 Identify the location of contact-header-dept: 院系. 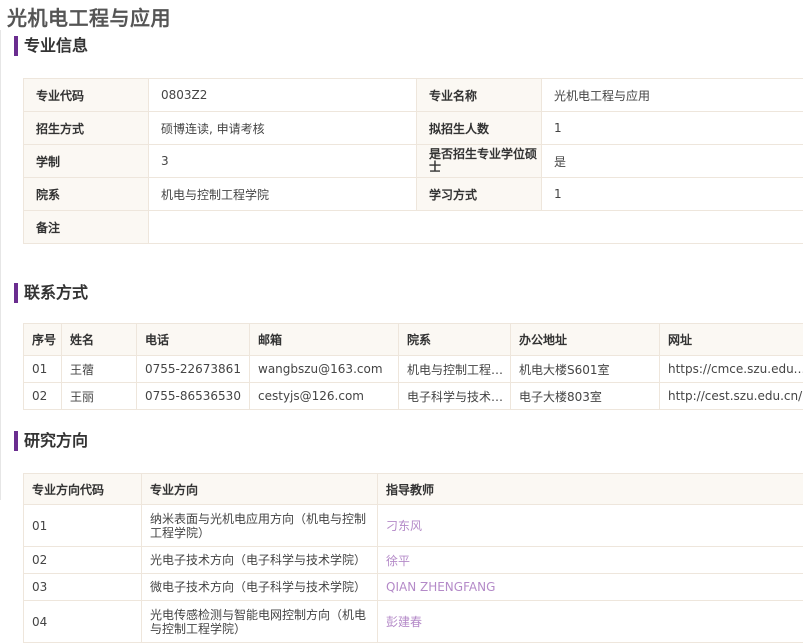
(454, 339).